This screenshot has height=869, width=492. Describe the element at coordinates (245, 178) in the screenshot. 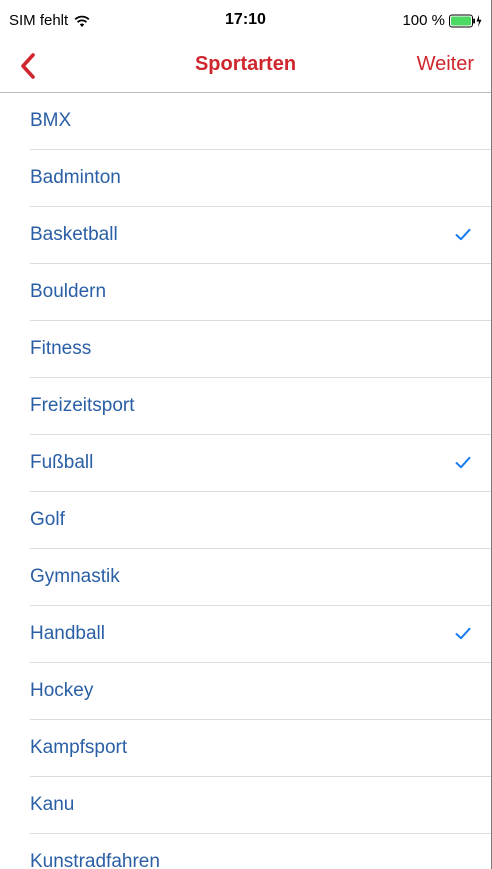

I see `list-item: Badminton` at that location.